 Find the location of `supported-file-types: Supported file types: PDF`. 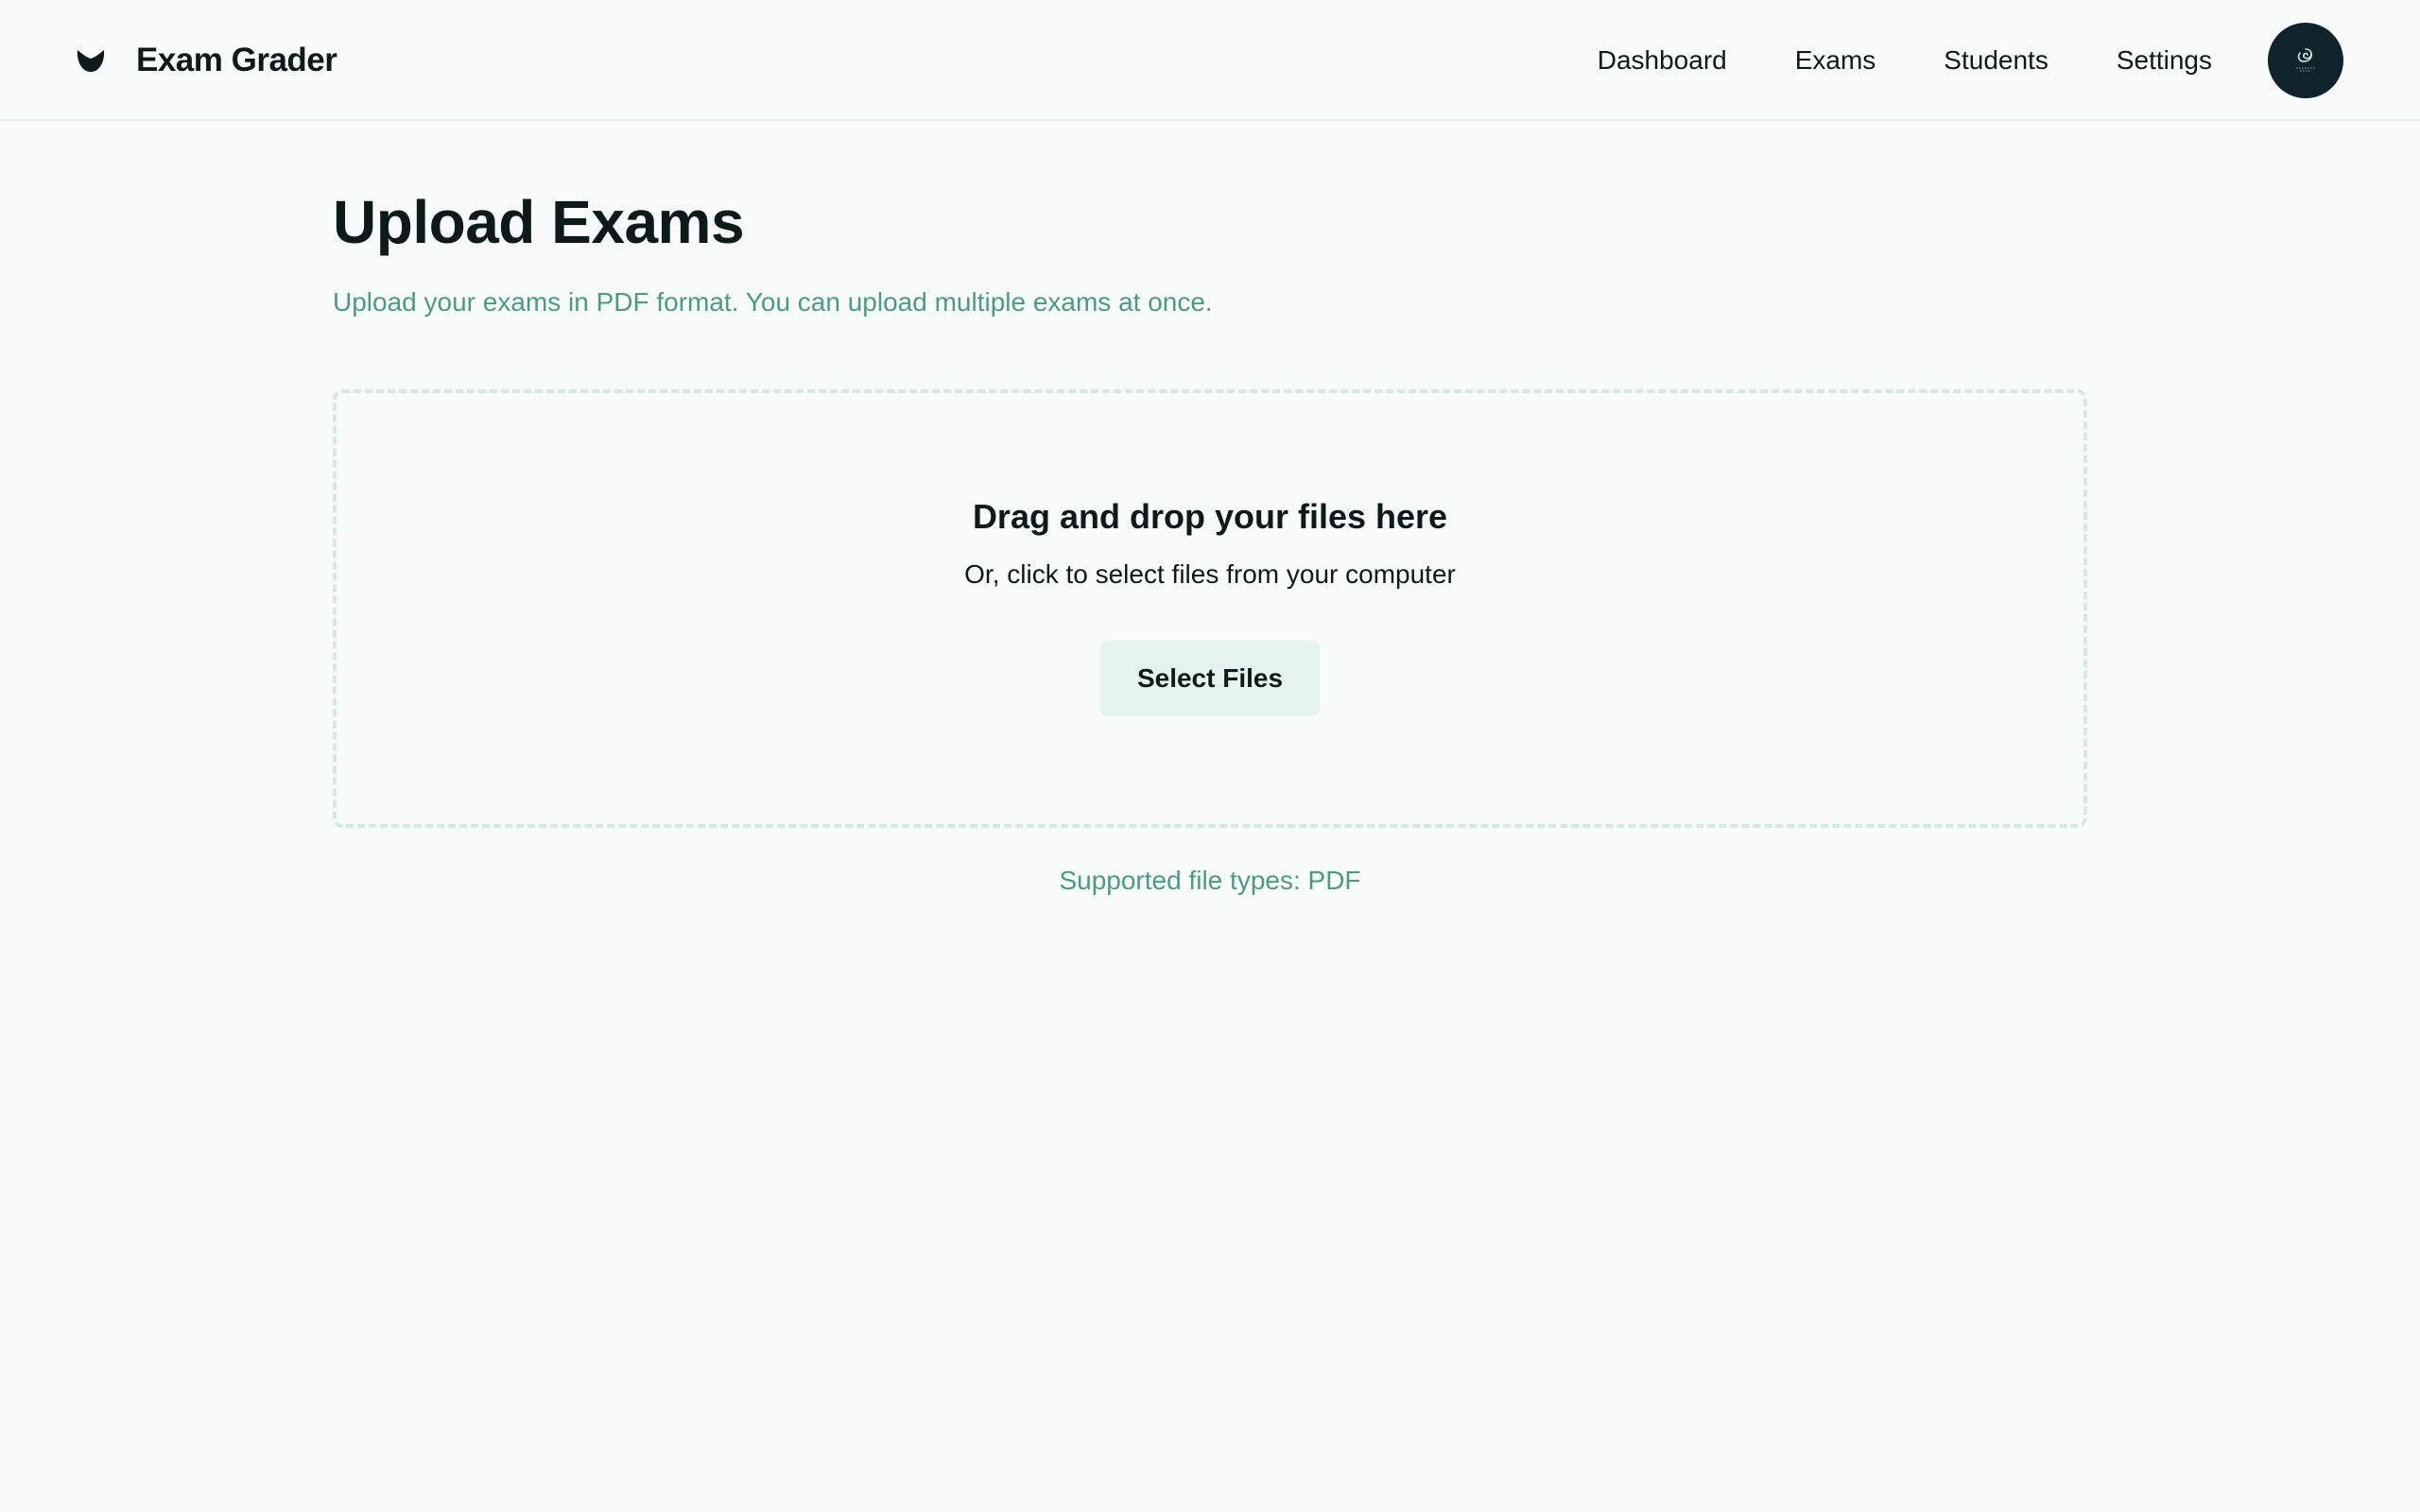

supported-file-types: Supported file types: PDF is located at coordinates (1210, 880).